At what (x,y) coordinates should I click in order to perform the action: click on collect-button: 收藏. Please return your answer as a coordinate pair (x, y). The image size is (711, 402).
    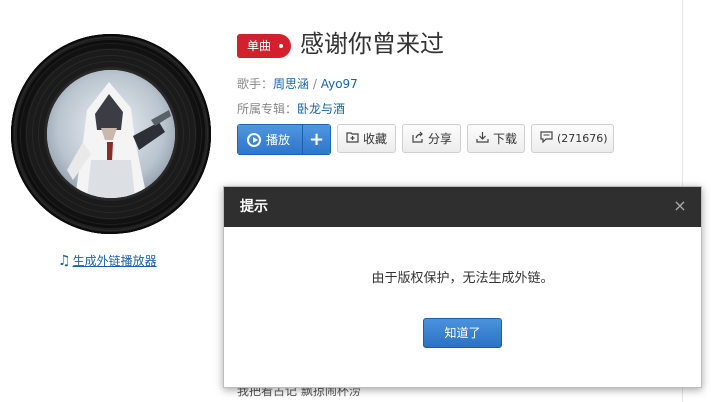
    Looking at the image, I should click on (366, 138).